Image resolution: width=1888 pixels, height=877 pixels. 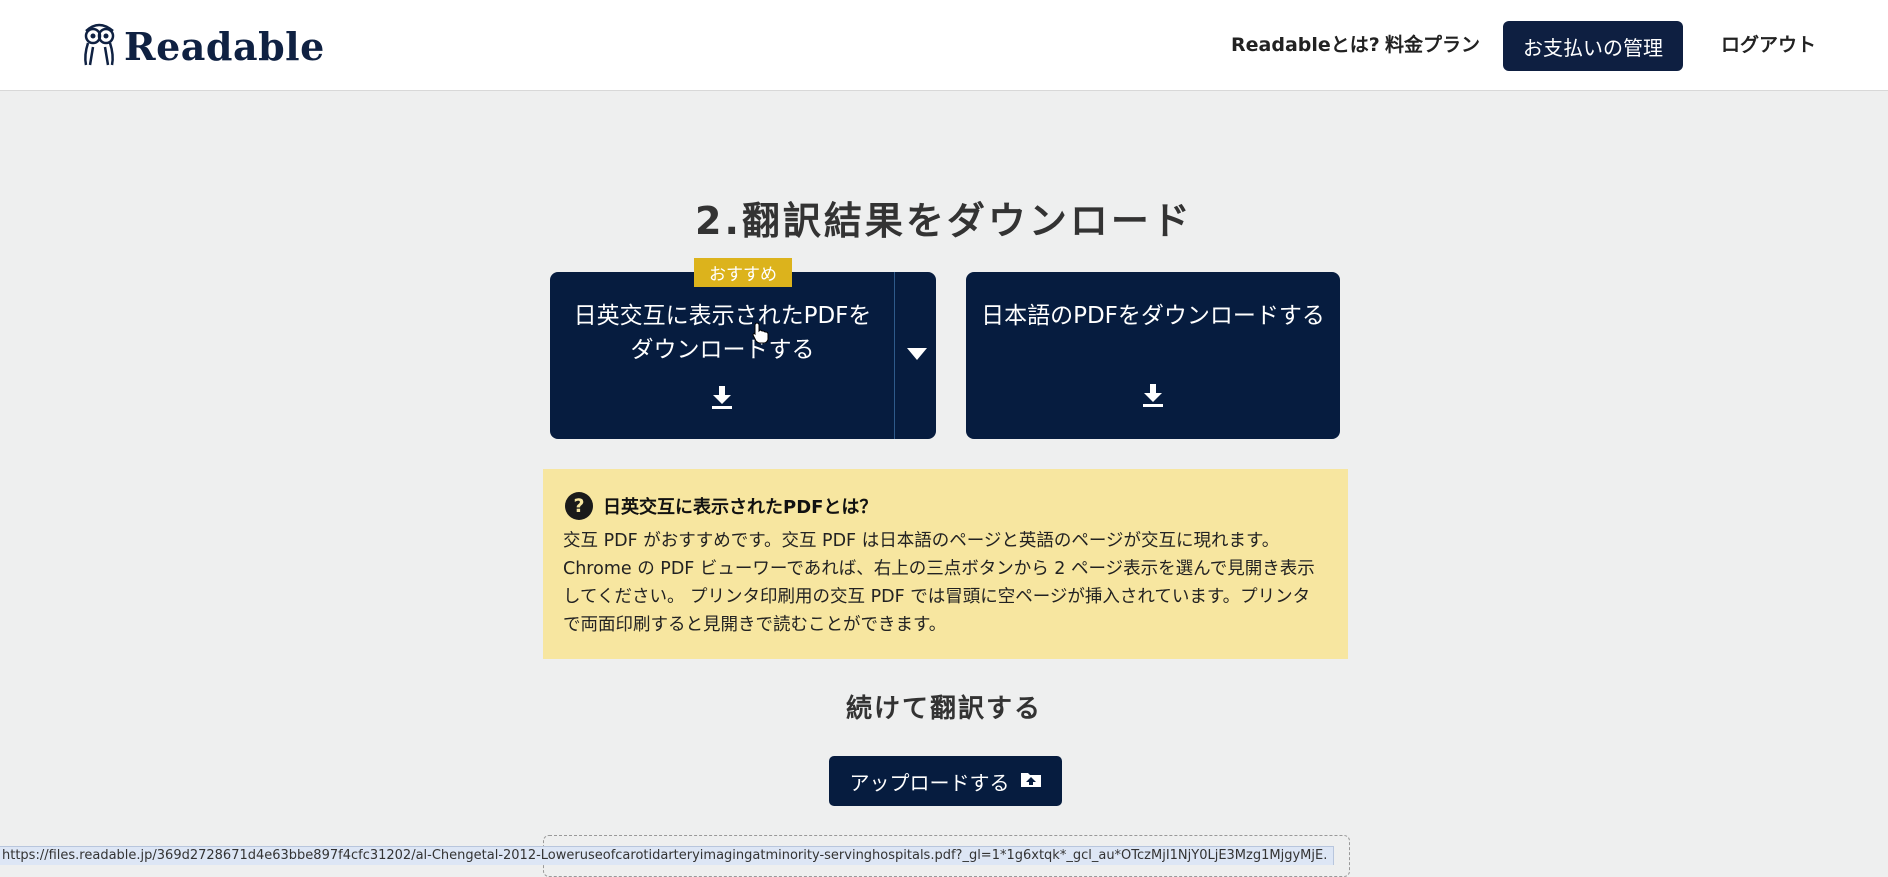 What do you see at coordinates (224, 46) in the screenshot?
I see `logo-text: Readable` at bounding box center [224, 46].